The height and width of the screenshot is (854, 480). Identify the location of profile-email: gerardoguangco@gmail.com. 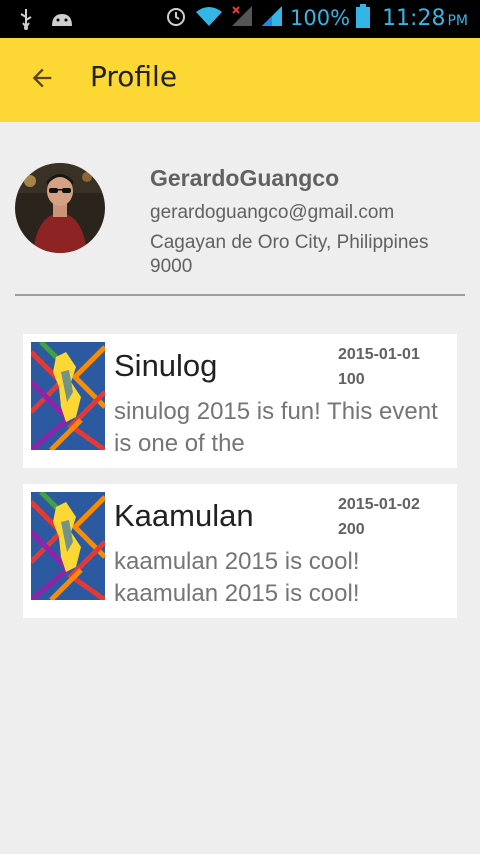
(272, 212).